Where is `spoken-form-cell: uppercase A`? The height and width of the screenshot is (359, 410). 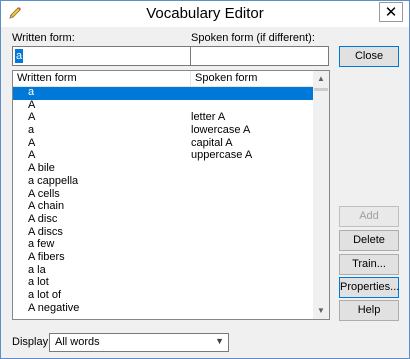 spoken-form-cell: uppercase A is located at coordinates (222, 155).